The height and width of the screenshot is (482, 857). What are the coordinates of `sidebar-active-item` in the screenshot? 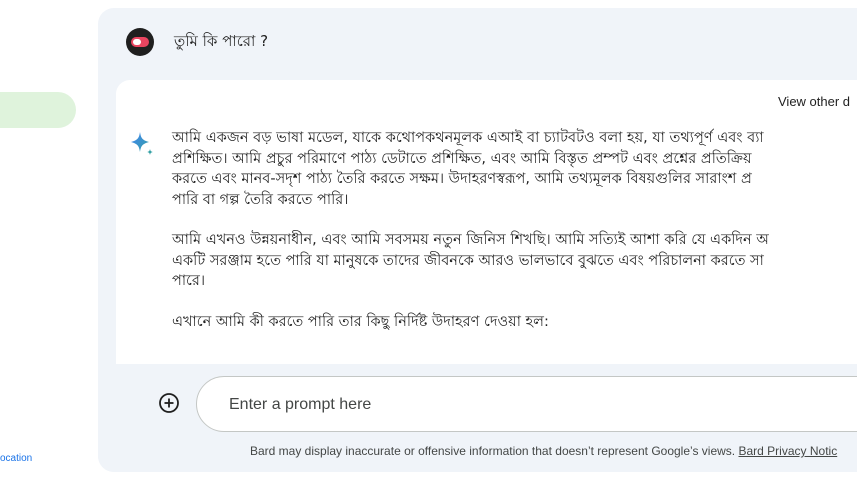 It's located at (38, 110).